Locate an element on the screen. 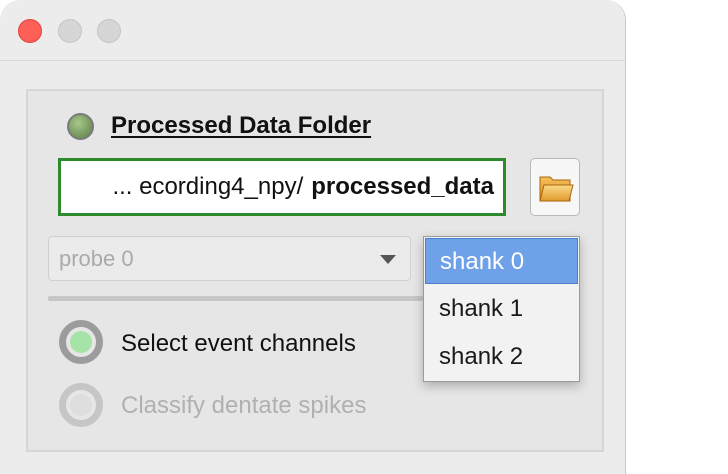 This screenshot has height=474, width=728. dentate-spikes-radio is located at coordinates (81, 405).